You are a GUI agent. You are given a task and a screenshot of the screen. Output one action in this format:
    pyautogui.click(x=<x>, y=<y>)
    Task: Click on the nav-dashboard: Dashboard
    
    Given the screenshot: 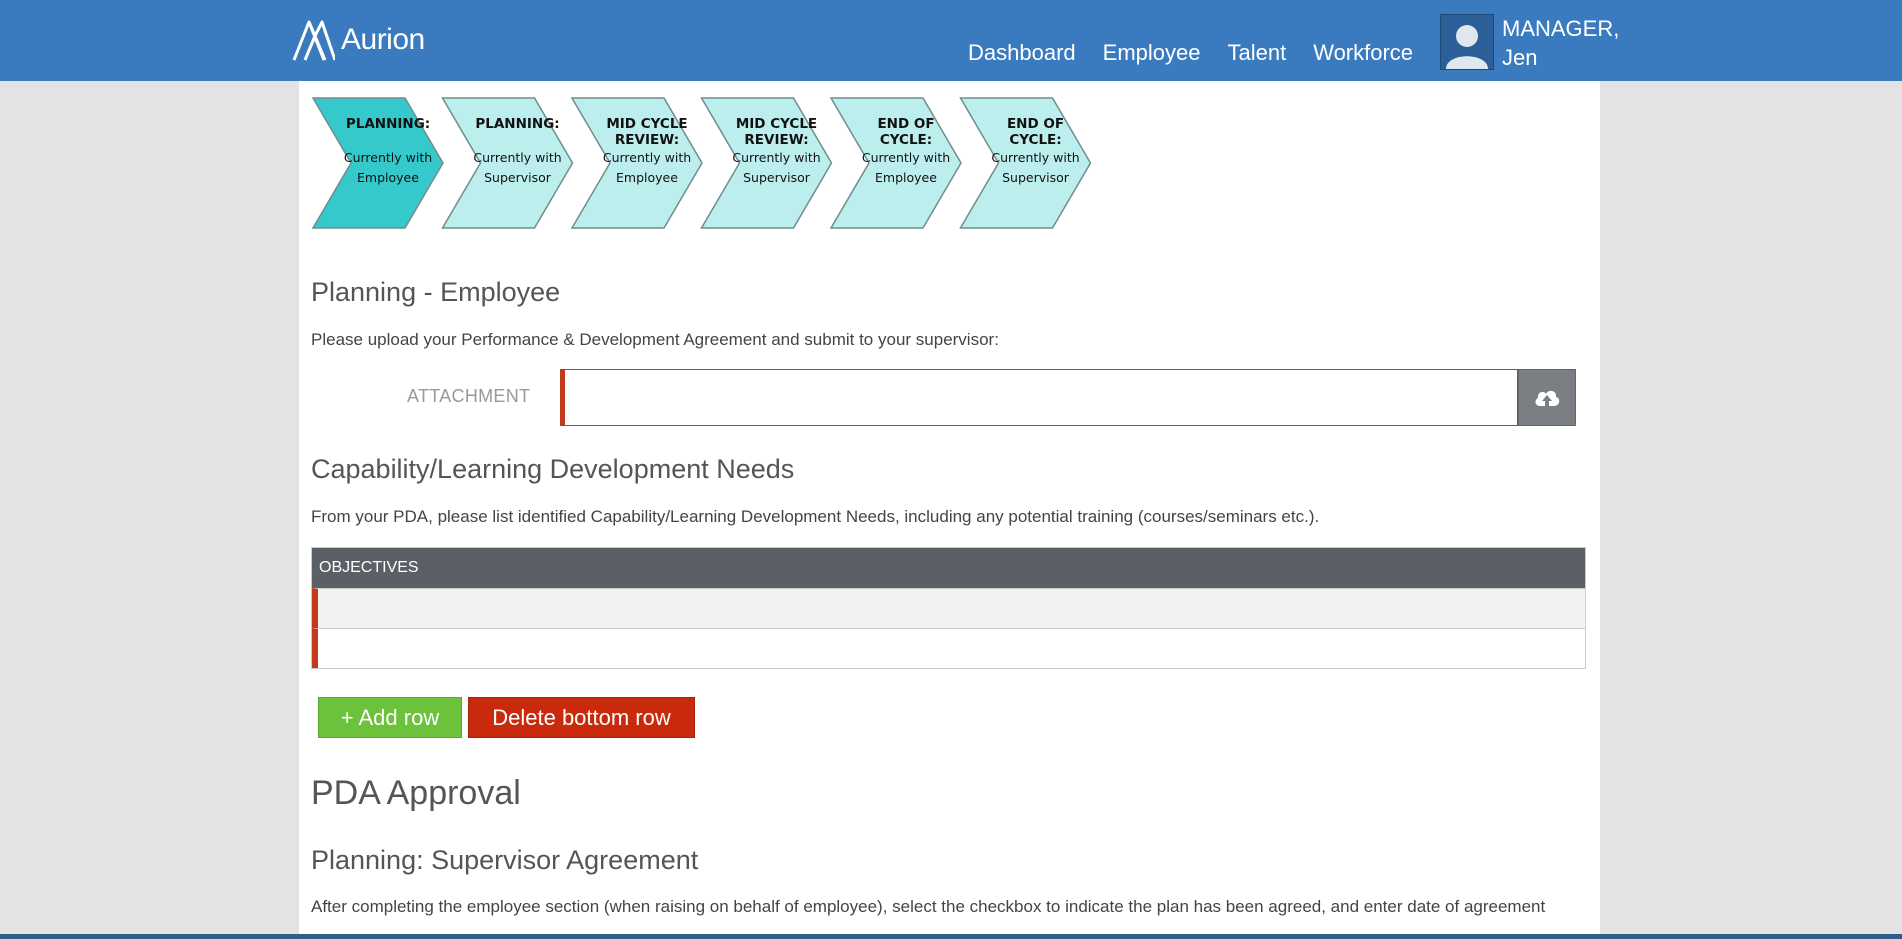 What is the action you would take?
    pyautogui.click(x=1022, y=53)
    